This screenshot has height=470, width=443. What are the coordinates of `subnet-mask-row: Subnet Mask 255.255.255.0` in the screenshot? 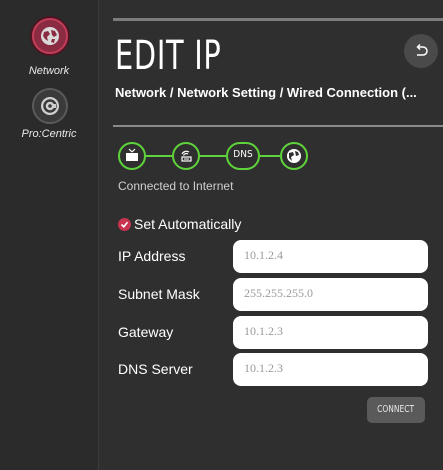 It's located at (274, 295).